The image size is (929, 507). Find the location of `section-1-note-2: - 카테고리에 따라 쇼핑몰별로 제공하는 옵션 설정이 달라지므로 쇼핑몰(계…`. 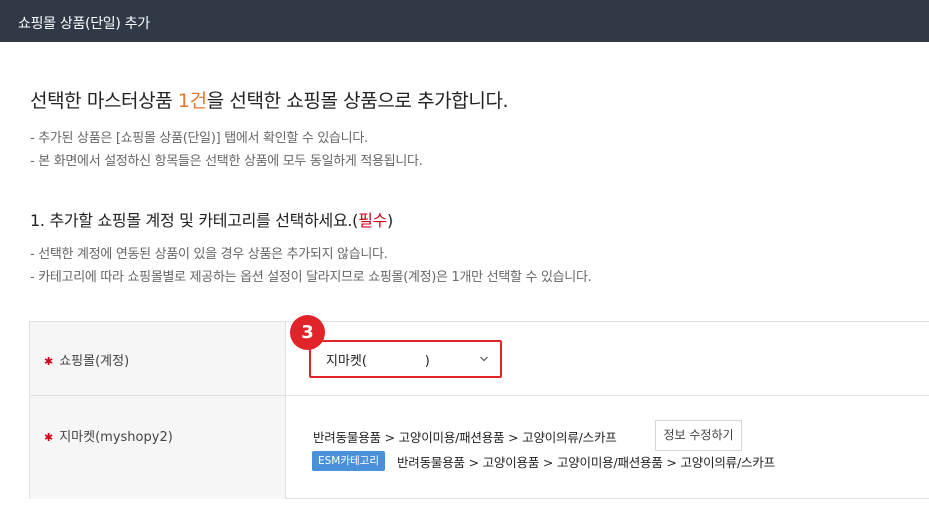

section-1-note-2: - 카테고리에 따라 쇼핑몰별로 제공하는 옵션 설정이 달라지므로 쇼핑몰(계… is located at coordinates (311, 277).